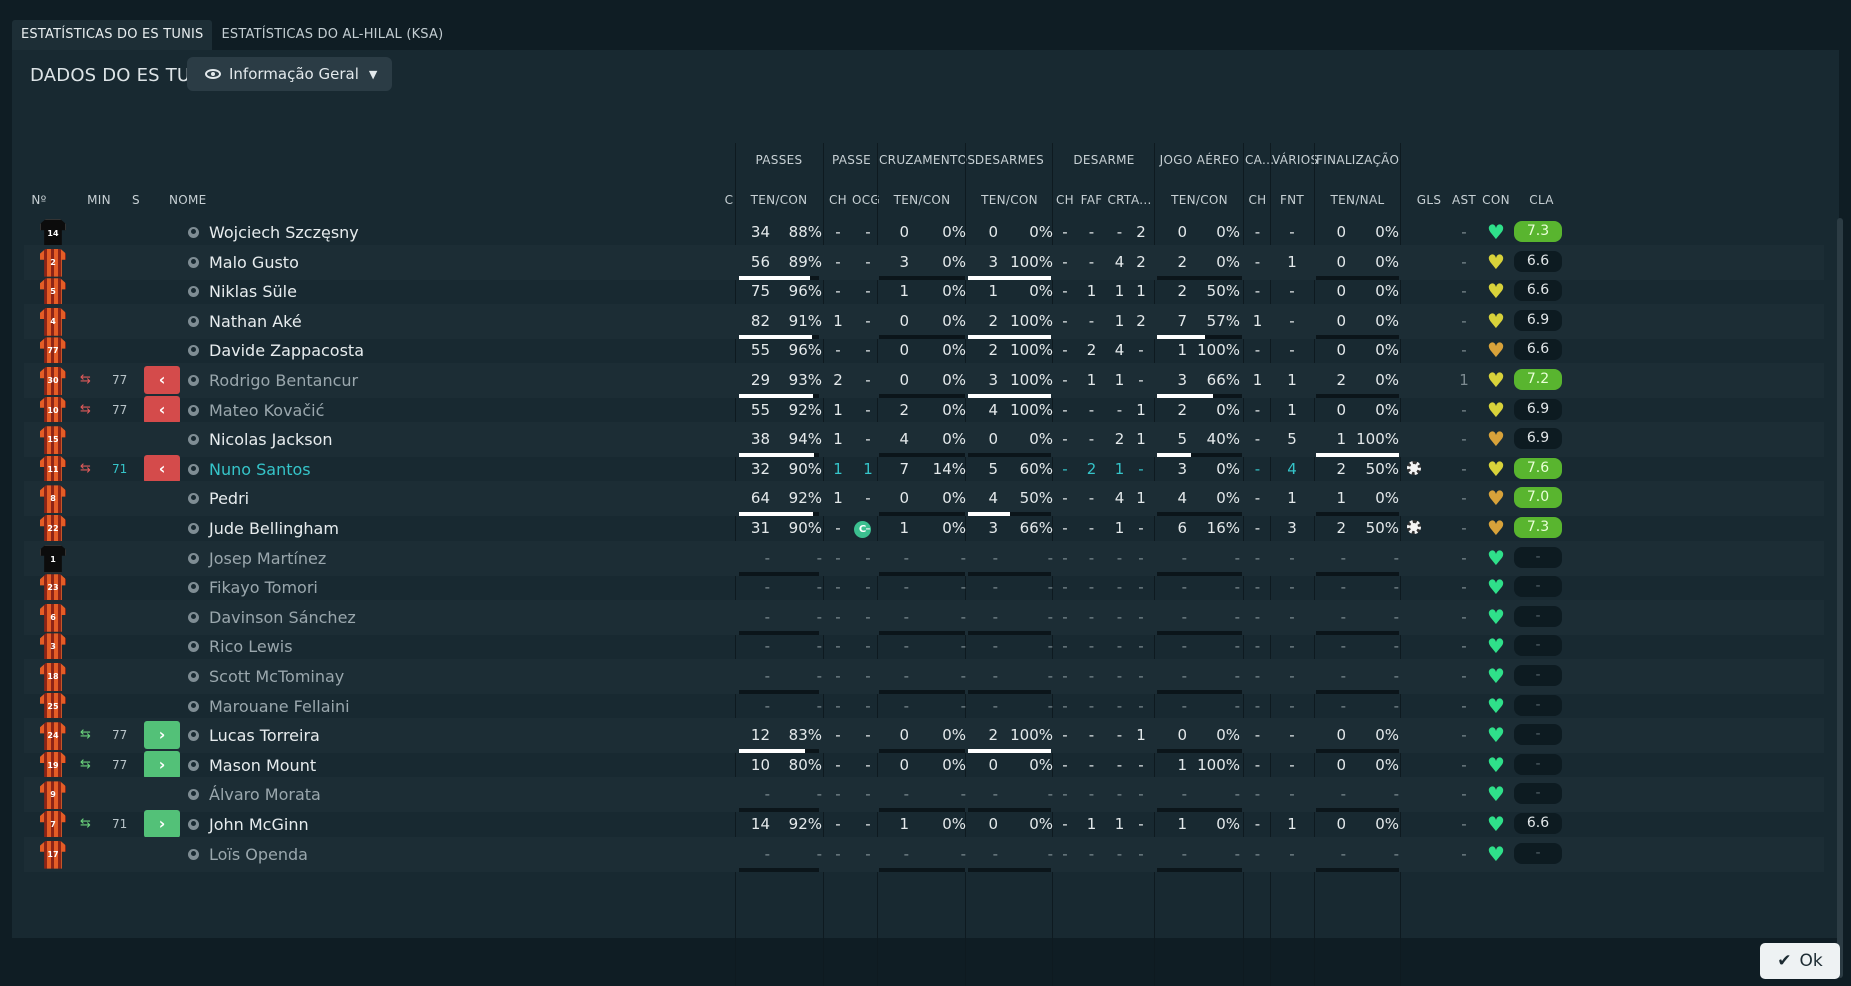 The image size is (1851, 986). Describe the element at coordinates (1292, 200) in the screenshot. I see `column-header: FNT` at that location.